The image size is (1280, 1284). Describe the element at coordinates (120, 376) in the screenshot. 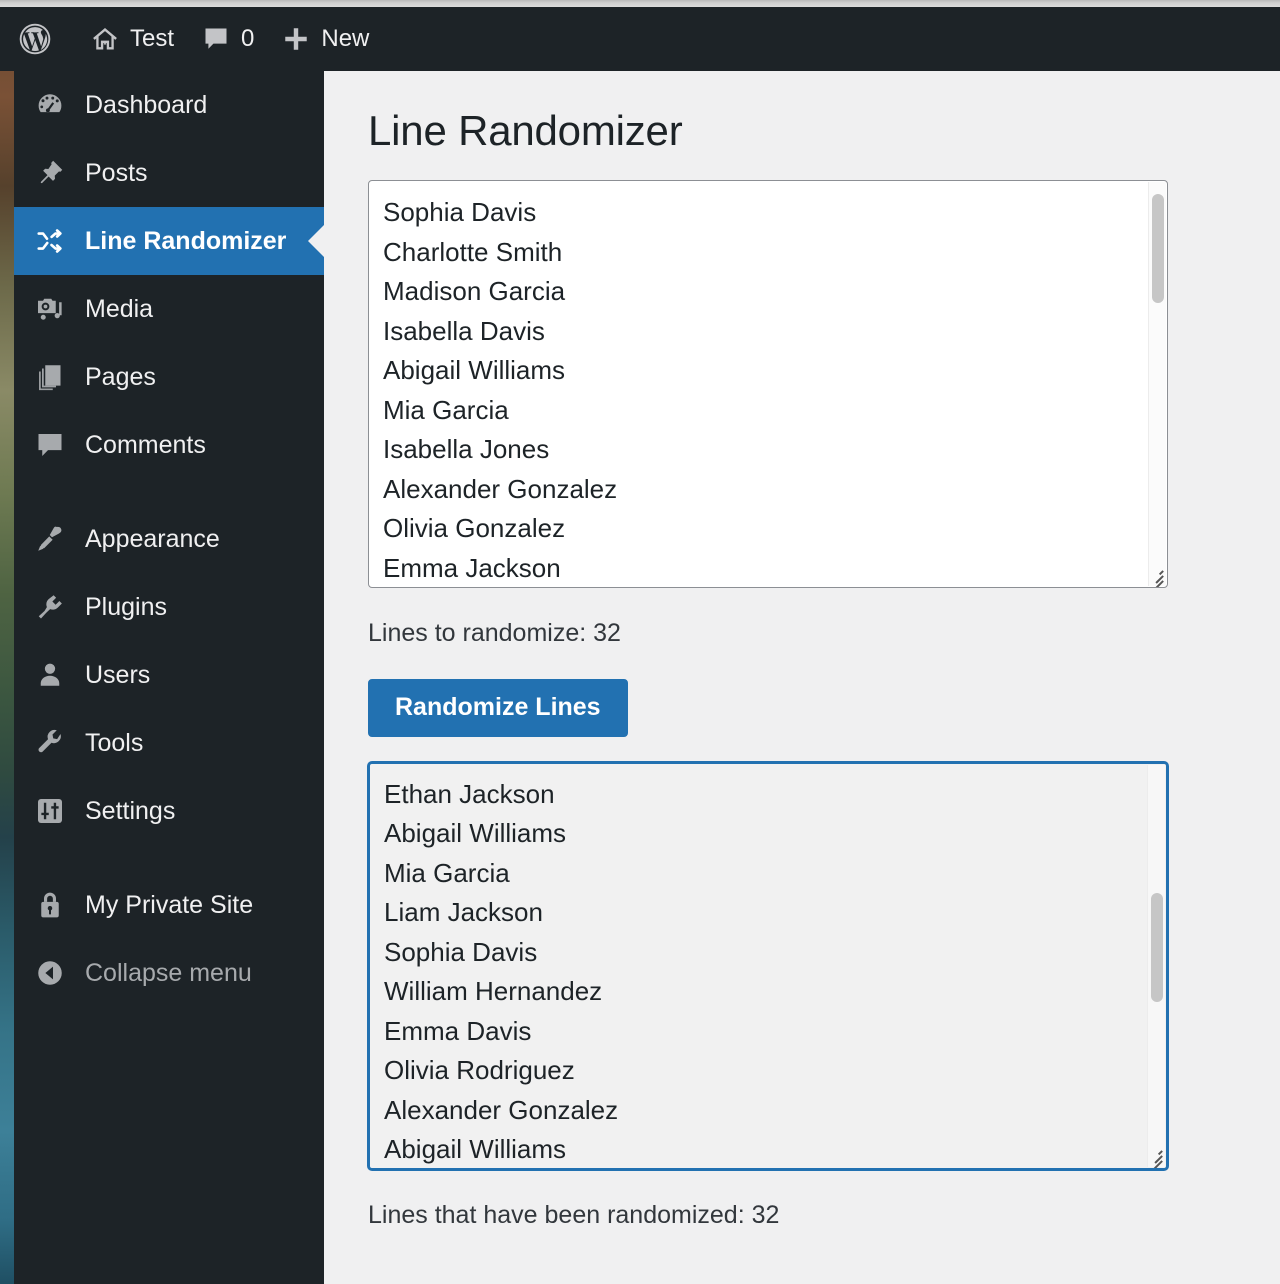

I see `sidebar-item-label: Pages` at that location.